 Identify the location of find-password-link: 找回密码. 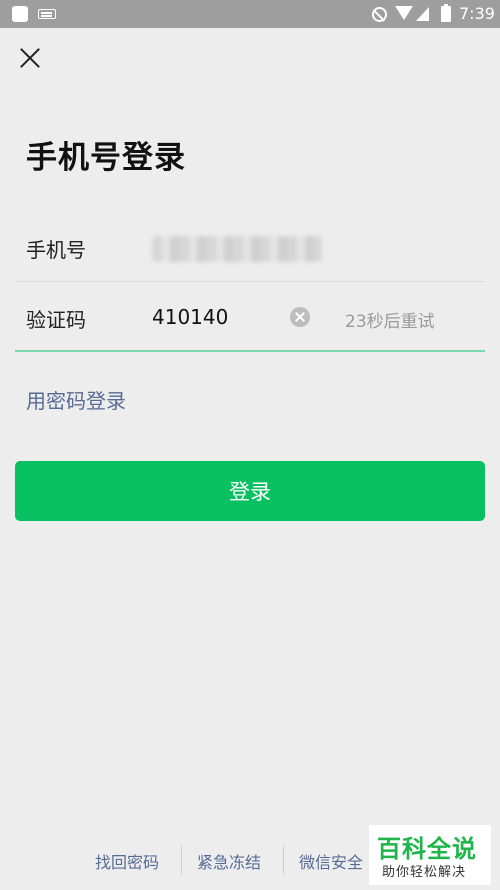
(127, 861).